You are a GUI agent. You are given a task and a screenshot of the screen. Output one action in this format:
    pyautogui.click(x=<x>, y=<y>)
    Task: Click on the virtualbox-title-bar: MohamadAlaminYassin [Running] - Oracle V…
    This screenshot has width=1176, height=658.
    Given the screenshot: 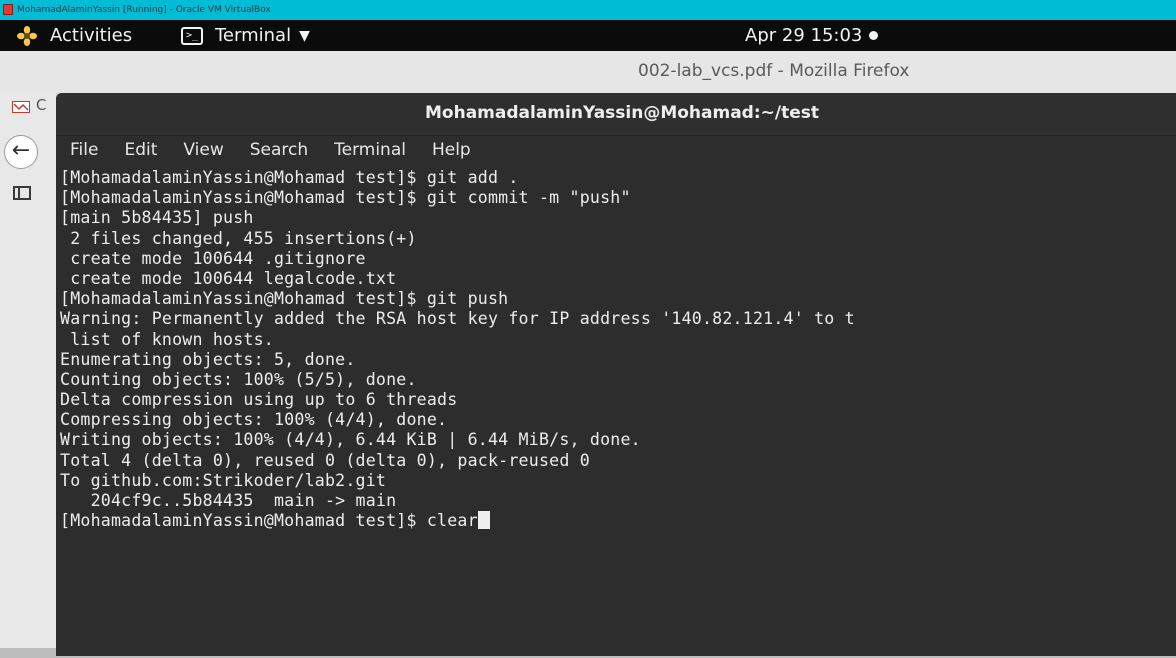 What is the action you would take?
    pyautogui.click(x=588, y=10)
    